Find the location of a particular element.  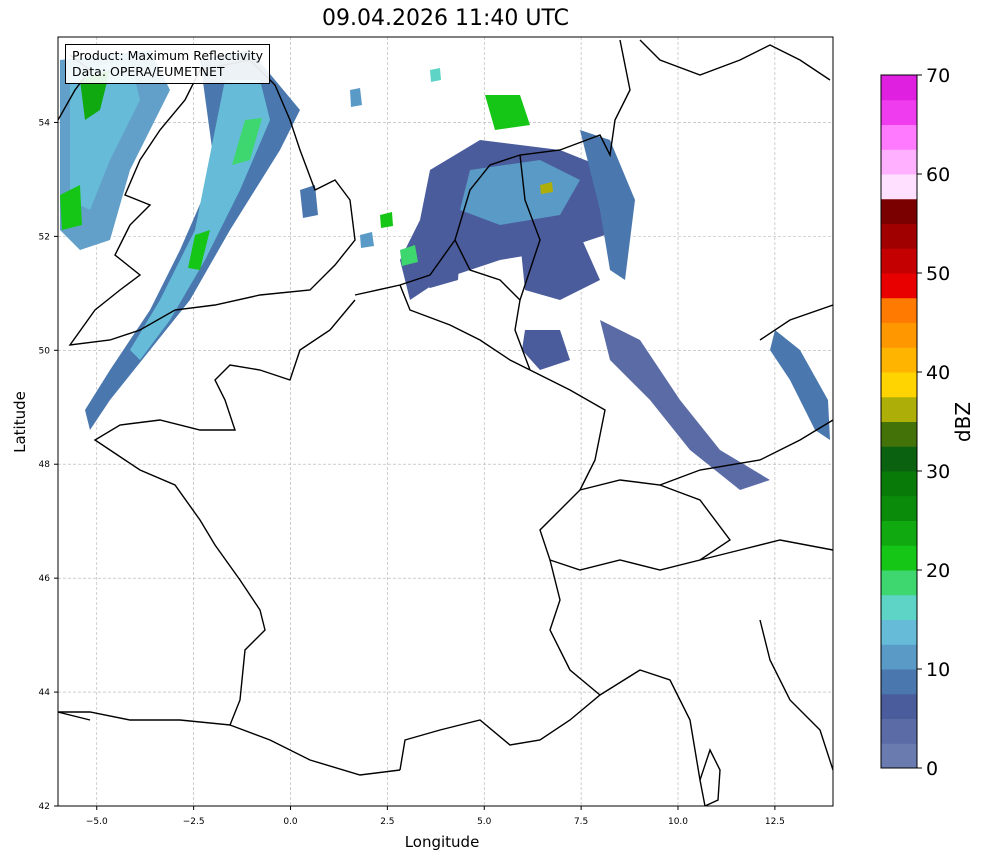

colorbar-tick-label: 0 is located at coordinates (932, 769).